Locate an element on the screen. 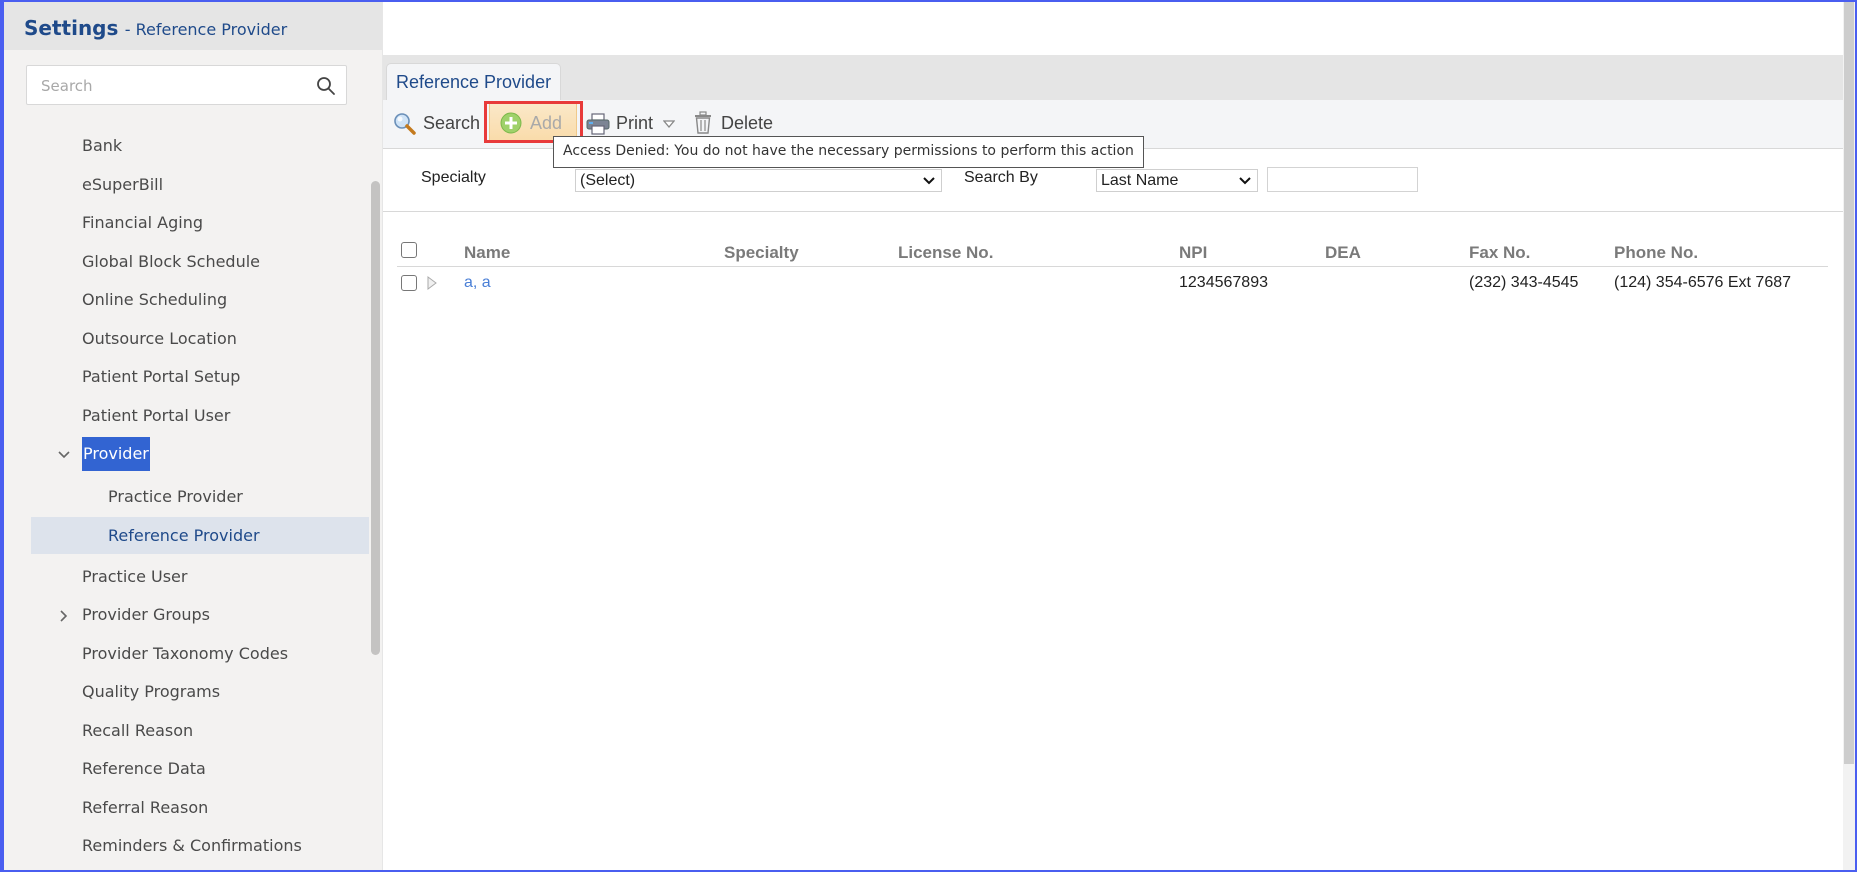 This screenshot has height=872, width=1857. sidebar-item-financial-aging: Financial Aging is located at coordinates (142, 223).